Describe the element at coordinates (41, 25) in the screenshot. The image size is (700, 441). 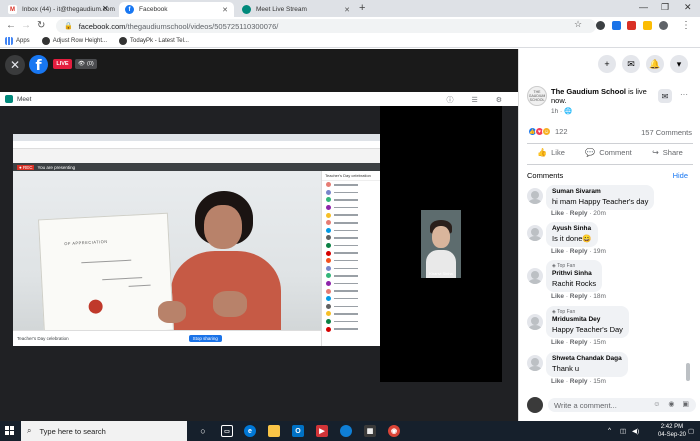
I see `reload-icon: ↻` at that location.